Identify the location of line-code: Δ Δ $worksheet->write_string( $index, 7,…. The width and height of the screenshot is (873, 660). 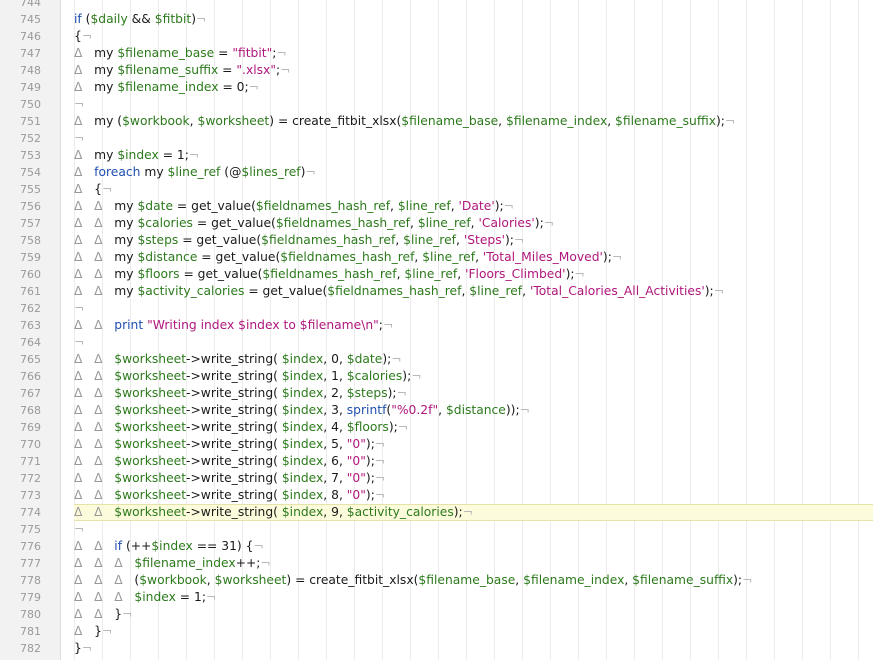
(473, 478).